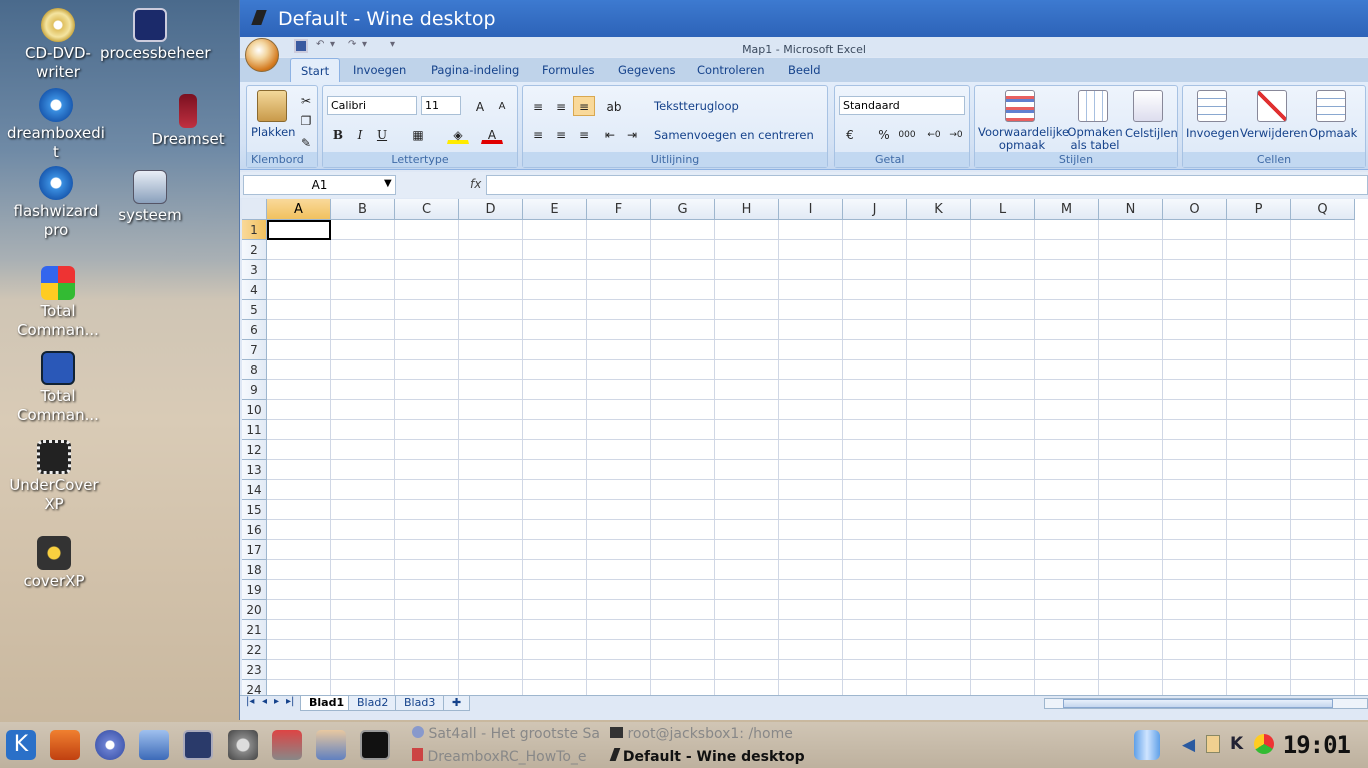 Image resolution: width=1368 pixels, height=768 pixels. What do you see at coordinates (315, 70) in the screenshot?
I see `tab-start: Start` at bounding box center [315, 70].